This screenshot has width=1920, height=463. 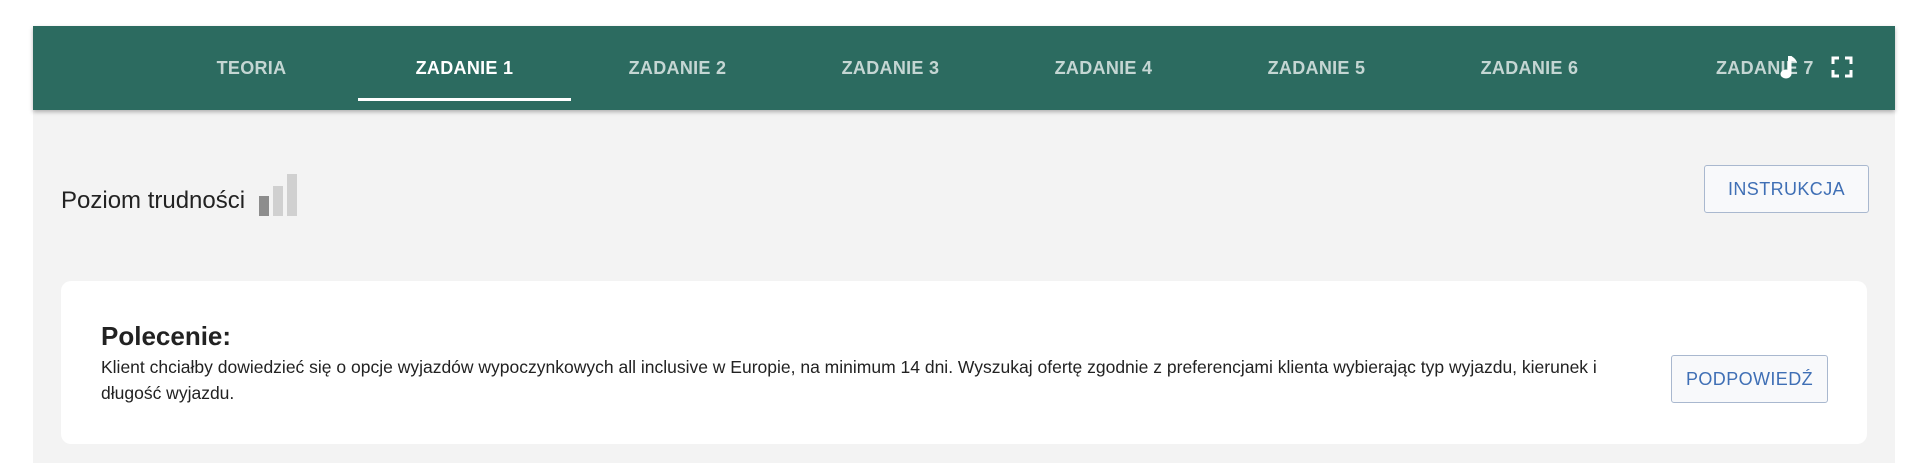 I want to click on difficulty-bars-icon, so click(x=278, y=195).